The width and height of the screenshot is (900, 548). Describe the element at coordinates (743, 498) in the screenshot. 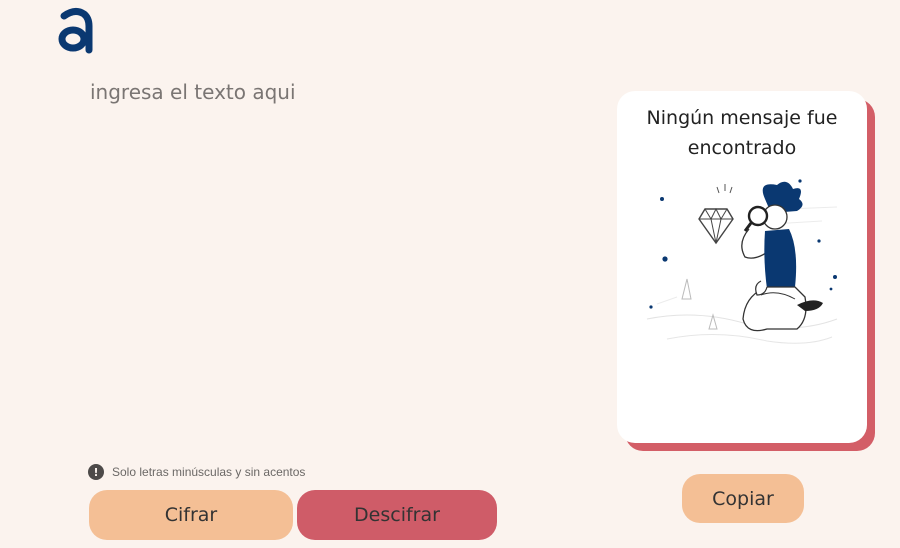

I see `copy-button: Copiar` at that location.